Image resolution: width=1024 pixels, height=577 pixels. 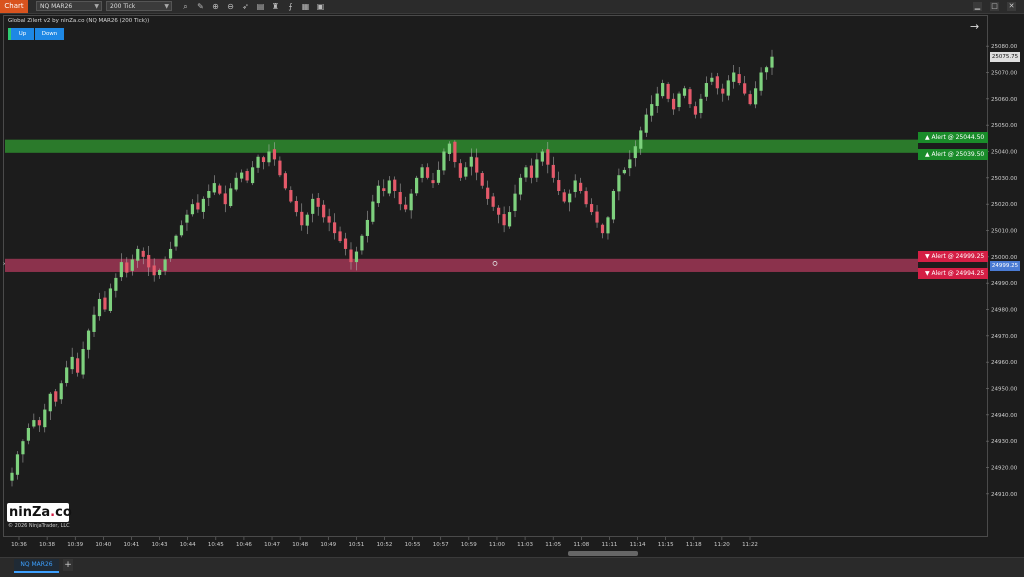 I want to click on crosshair-price-tag: 24999.25, so click(x=1005, y=265).